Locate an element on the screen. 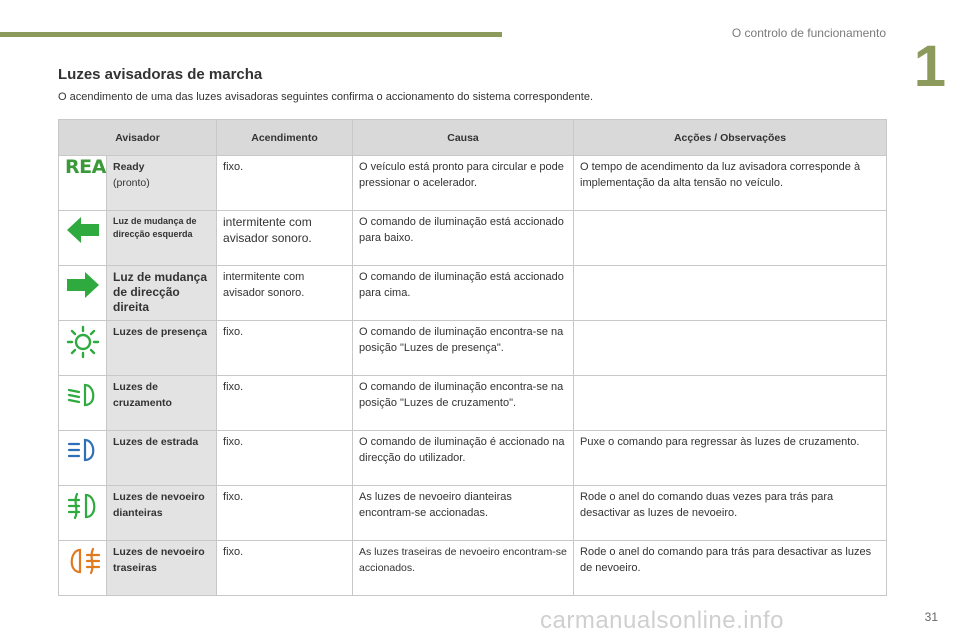  icon-cell: READY is located at coordinates (82, 183).